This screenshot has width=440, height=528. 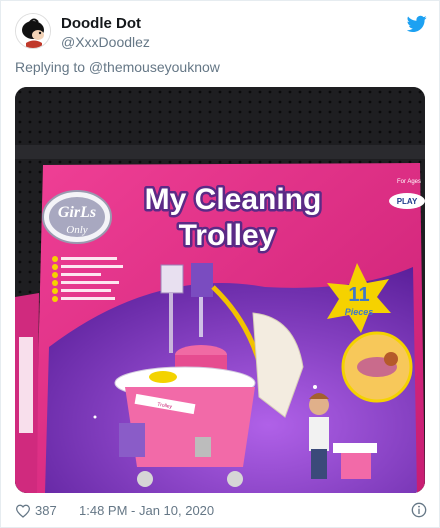 What do you see at coordinates (105, 42) in the screenshot?
I see `user-handle: @XxxDoodlez` at bounding box center [105, 42].